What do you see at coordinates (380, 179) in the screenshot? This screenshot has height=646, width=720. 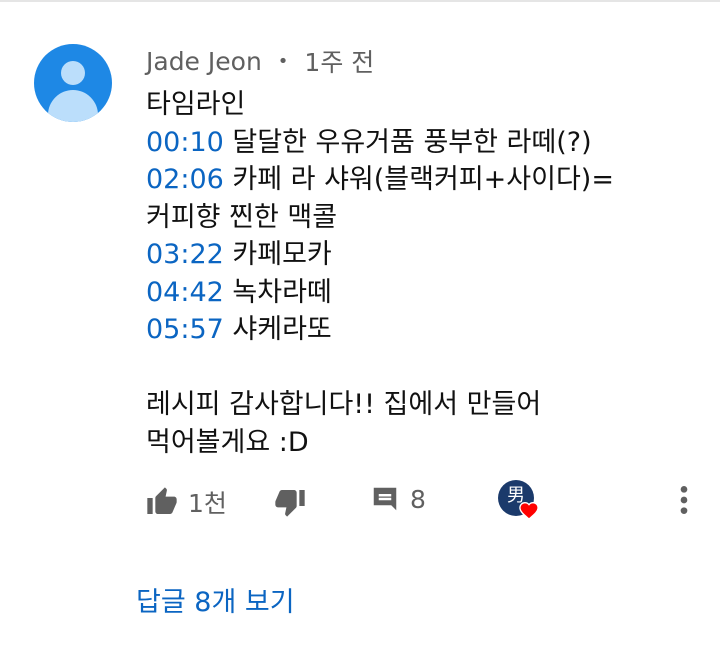 I see `comment-line: 02:06 카페 라 샤워(블랙커피+사이다)=` at bounding box center [380, 179].